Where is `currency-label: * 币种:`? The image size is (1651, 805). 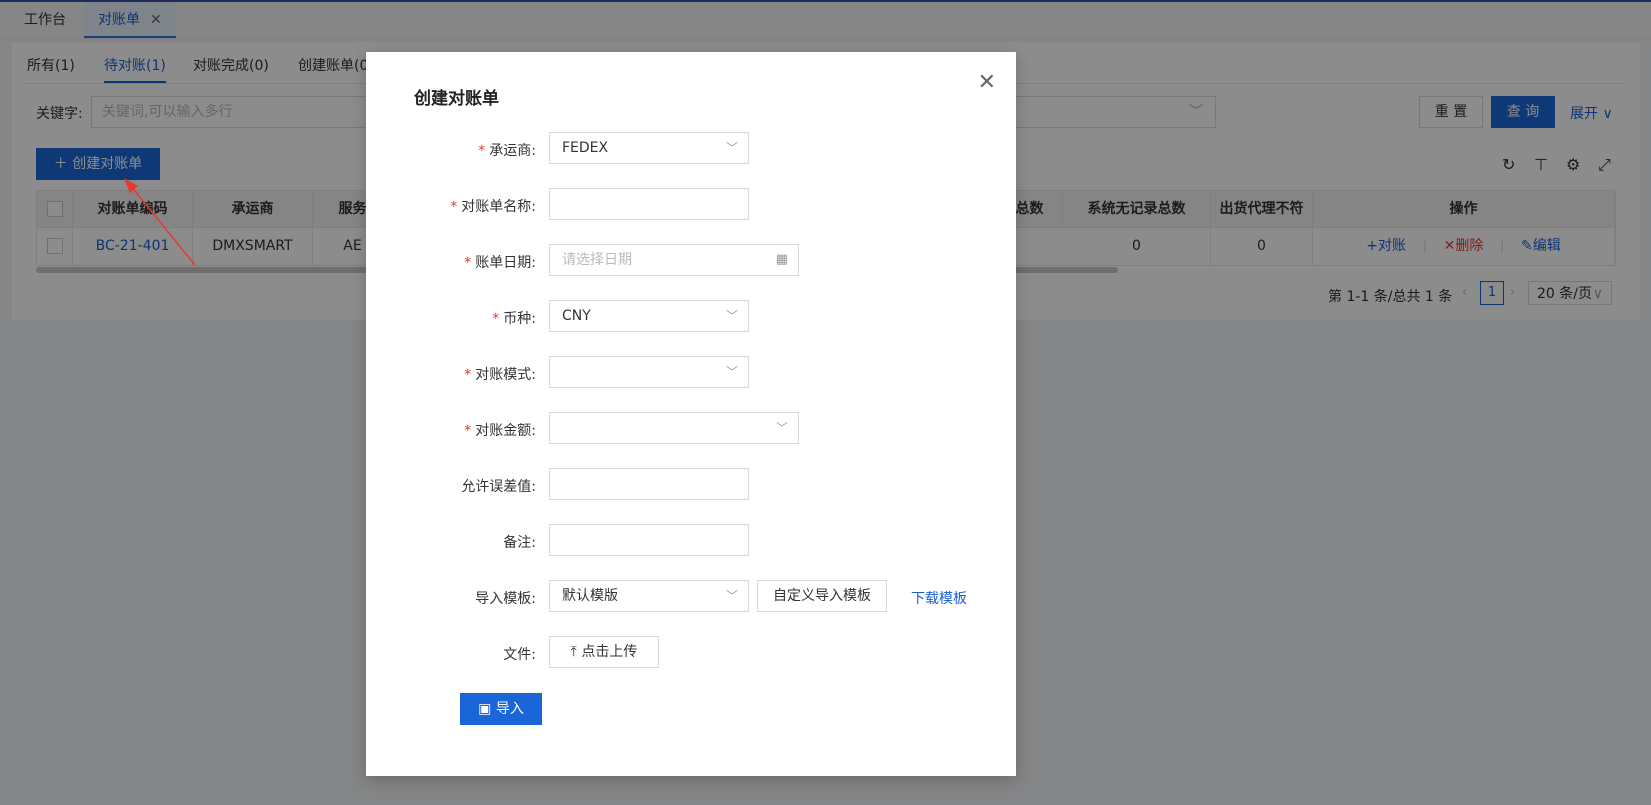
currency-label: * 币种: is located at coordinates (451, 318).